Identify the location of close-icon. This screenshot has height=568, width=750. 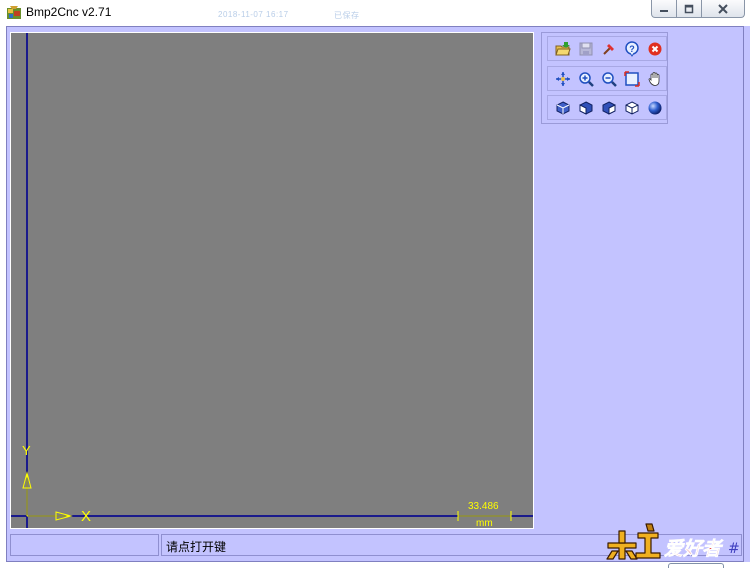
(723, 8).